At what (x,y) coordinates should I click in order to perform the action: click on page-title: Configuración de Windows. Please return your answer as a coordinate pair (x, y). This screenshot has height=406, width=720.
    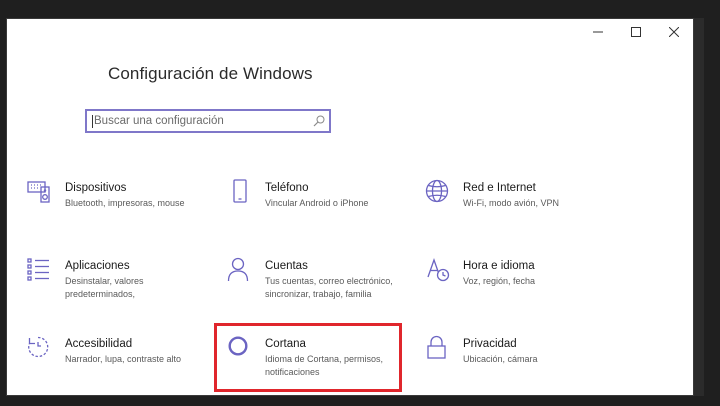
    Looking at the image, I should click on (210, 73).